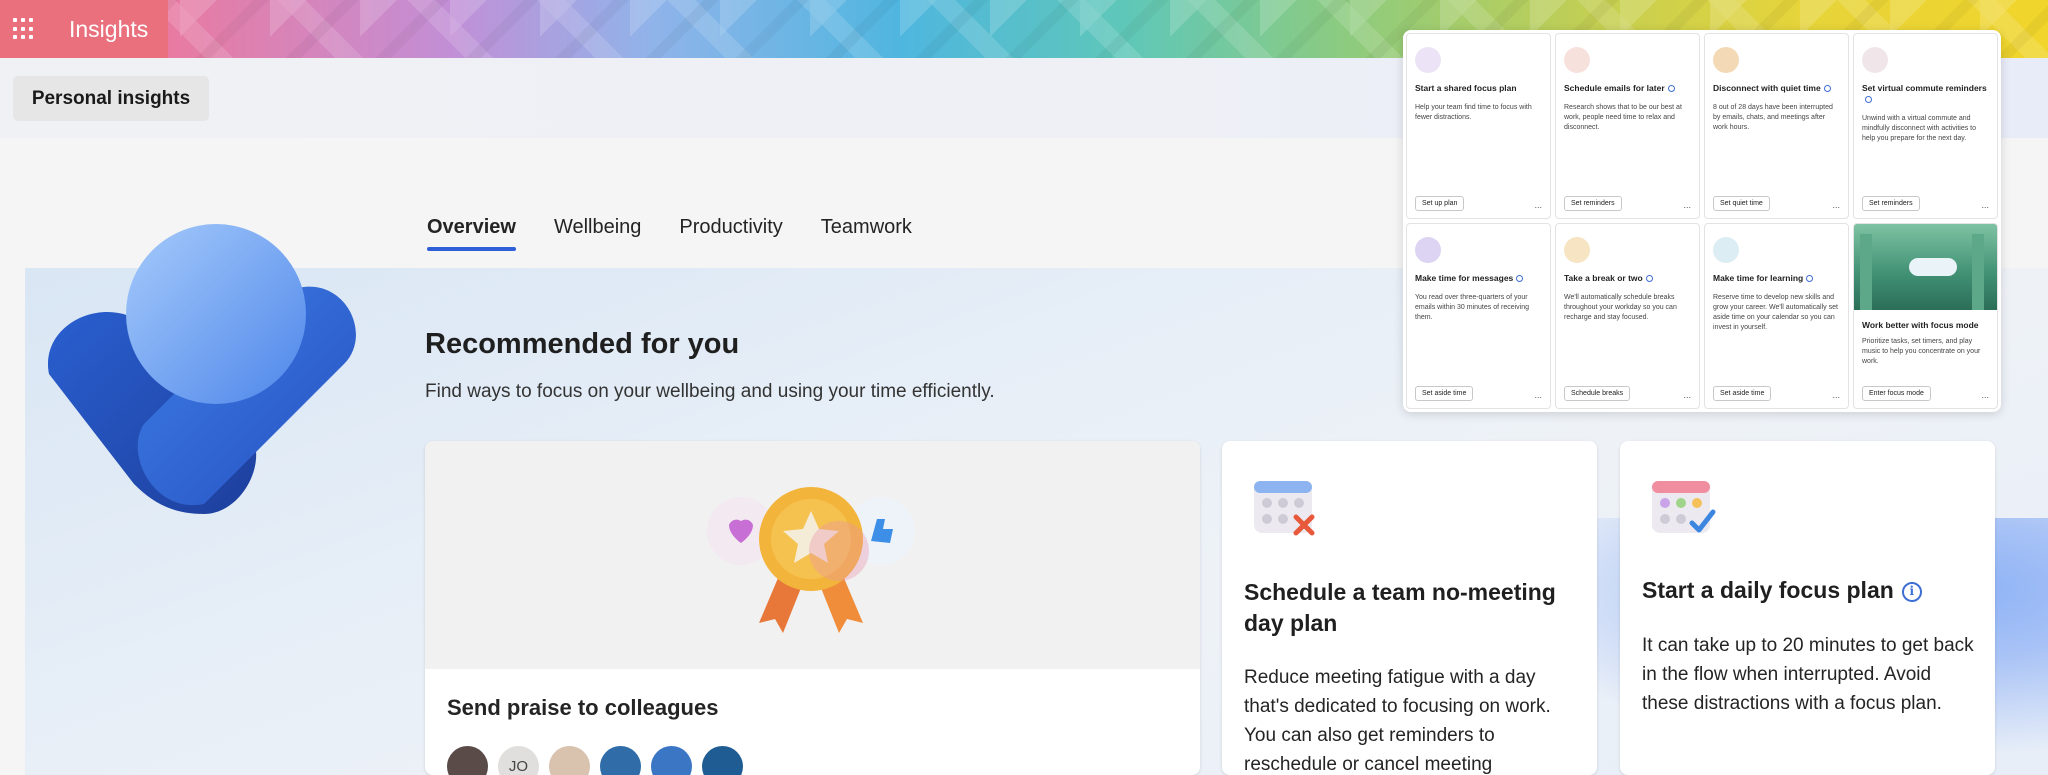 The width and height of the screenshot is (2048, 775). I want to click on avatar: JO, so click(518, 760).